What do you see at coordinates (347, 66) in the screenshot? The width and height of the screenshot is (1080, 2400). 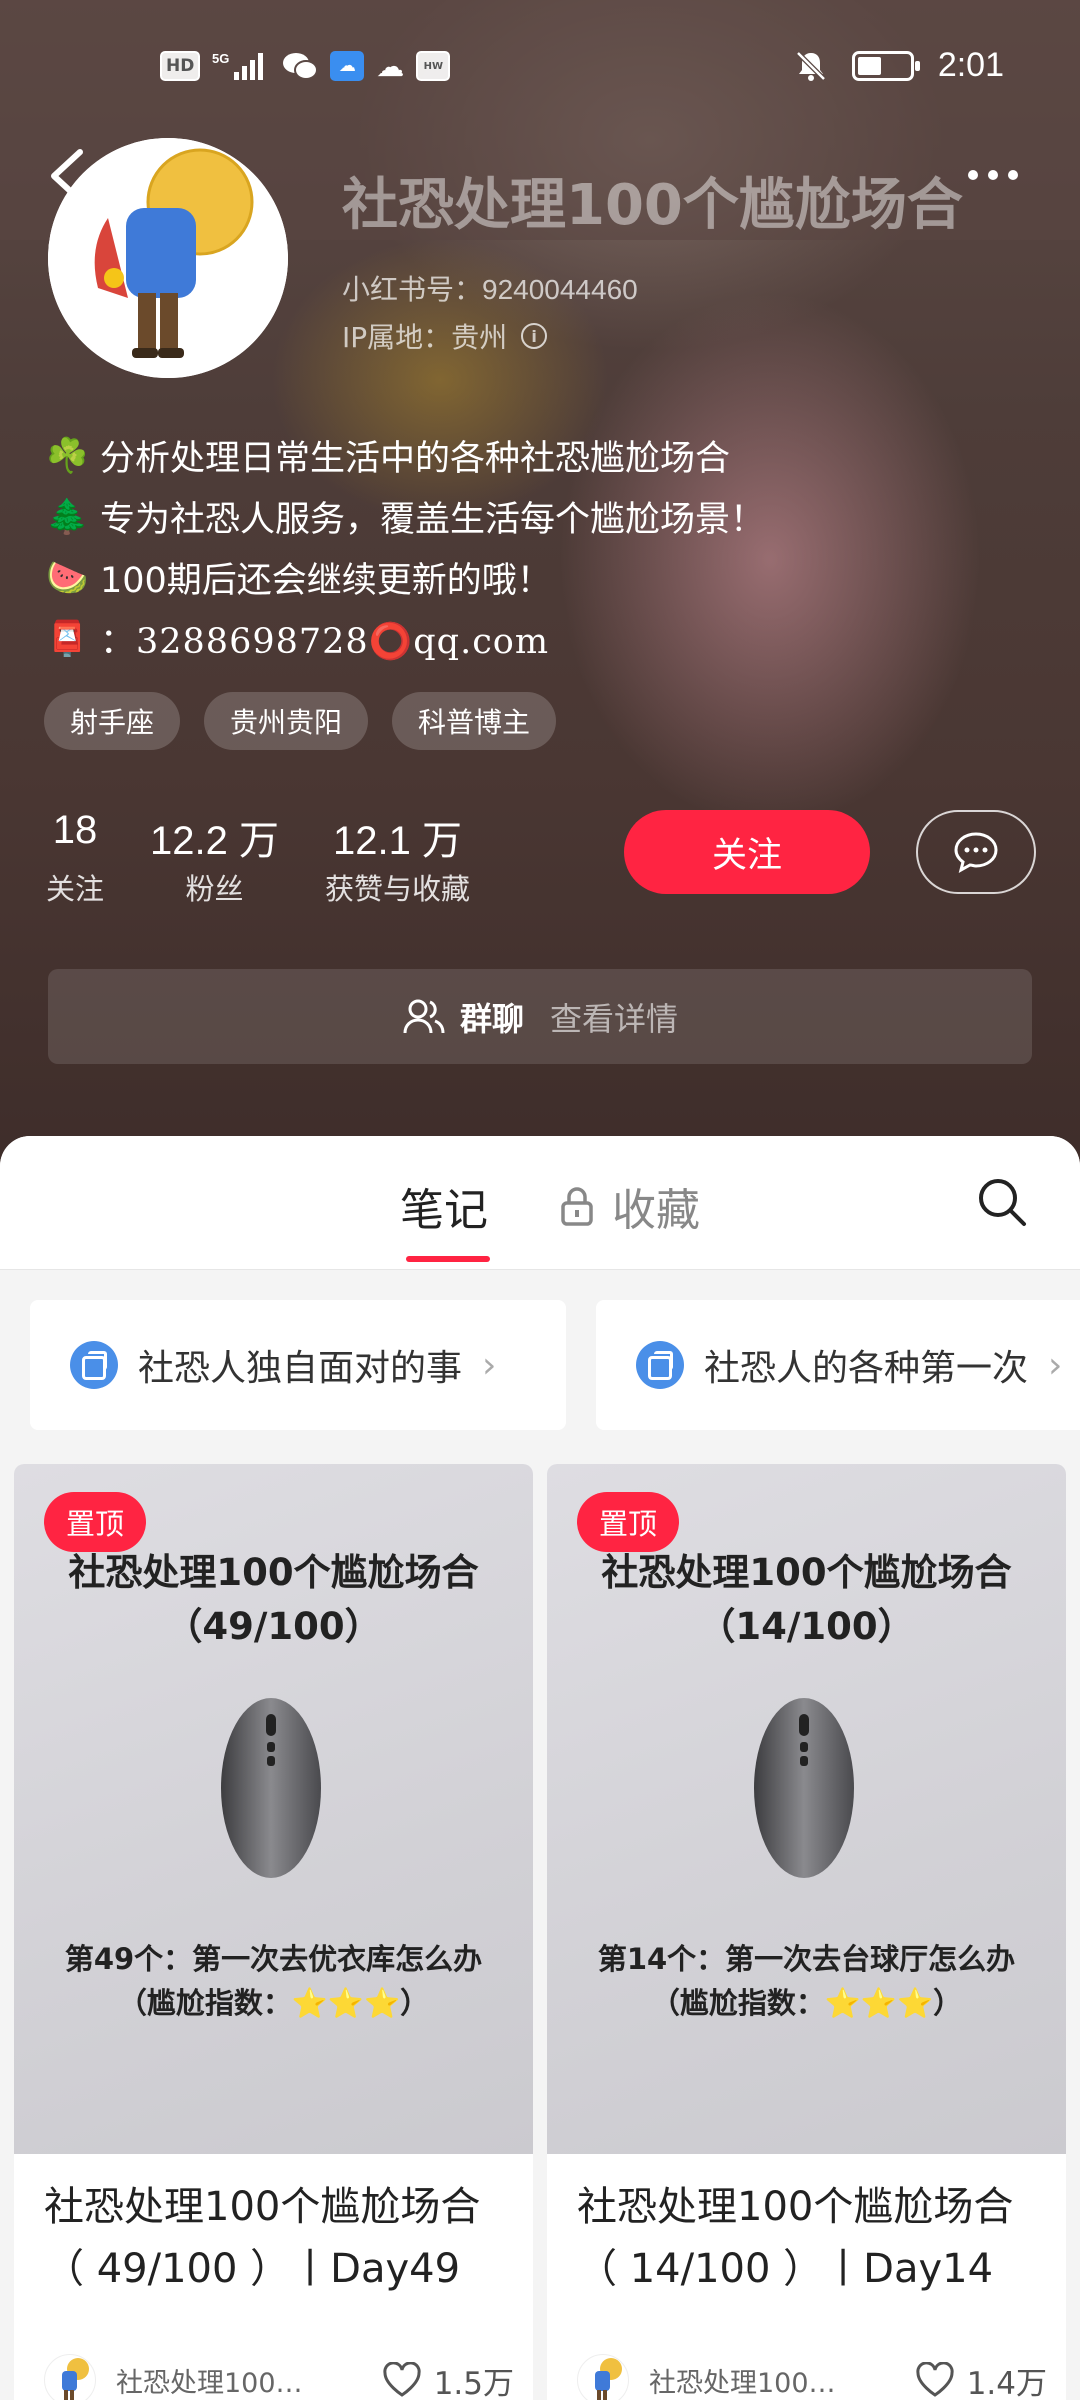 I see `cloud-app-icon: ☁` at bounding box center [347, 66].